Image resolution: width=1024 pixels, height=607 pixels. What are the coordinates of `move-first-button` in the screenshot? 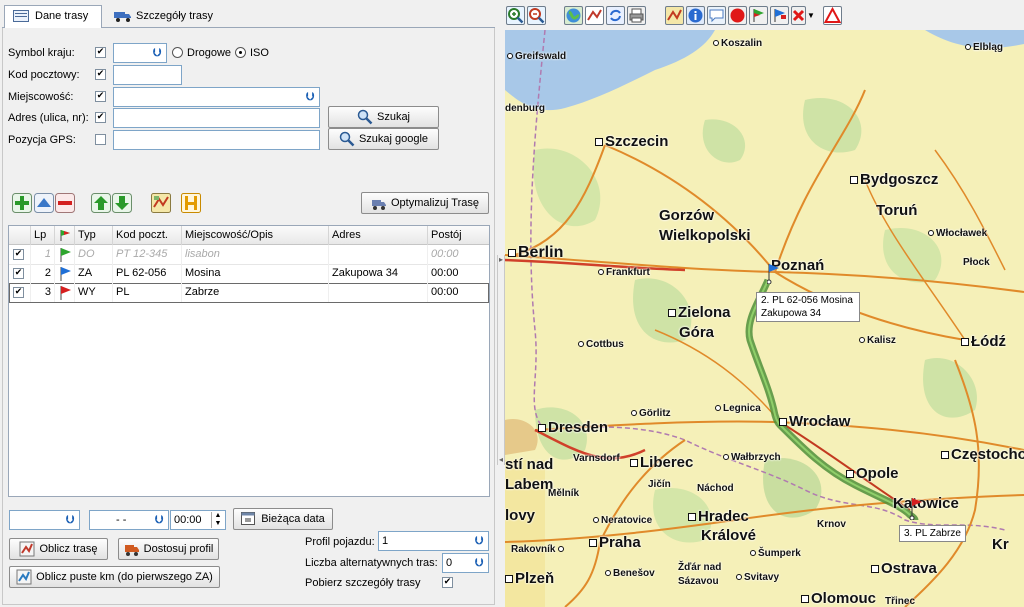 It's located at (44, 203).